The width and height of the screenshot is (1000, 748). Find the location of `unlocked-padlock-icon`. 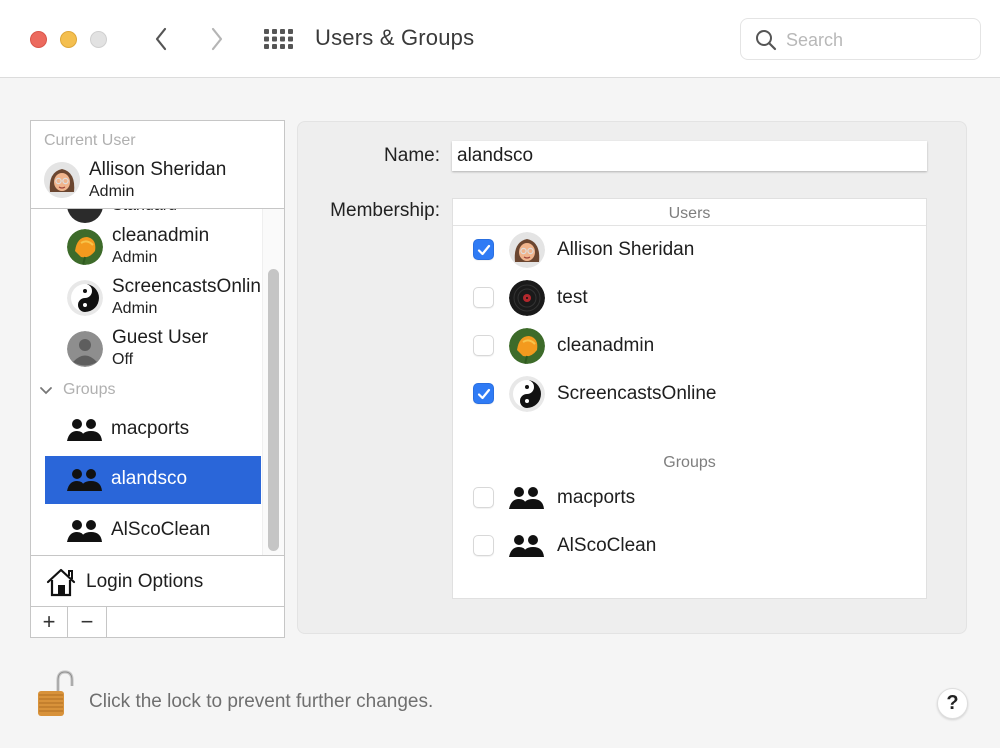

unlocked-padlock-icon is located at coordinates (56, 693).